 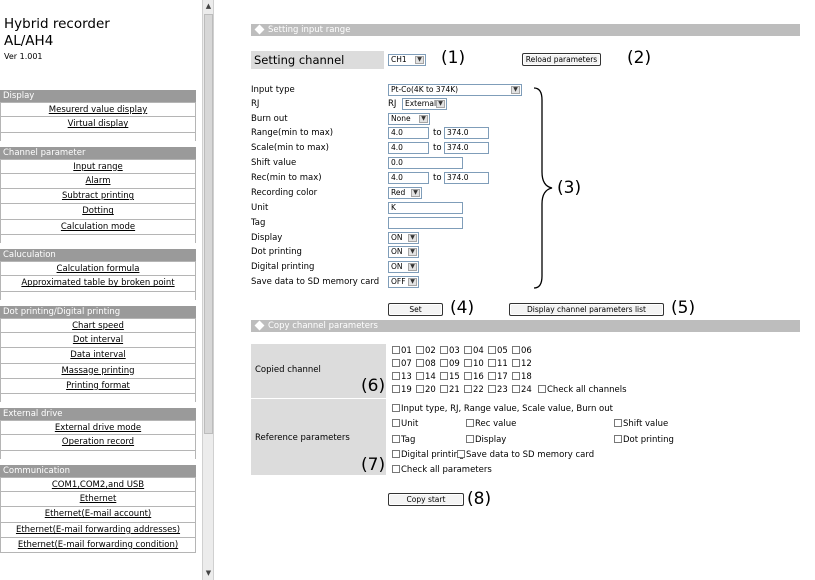 What do you see at coordinates (98, 212) in the screenshot?
I see `sidebar-item: Dotting` at bounding box center [98, 212].